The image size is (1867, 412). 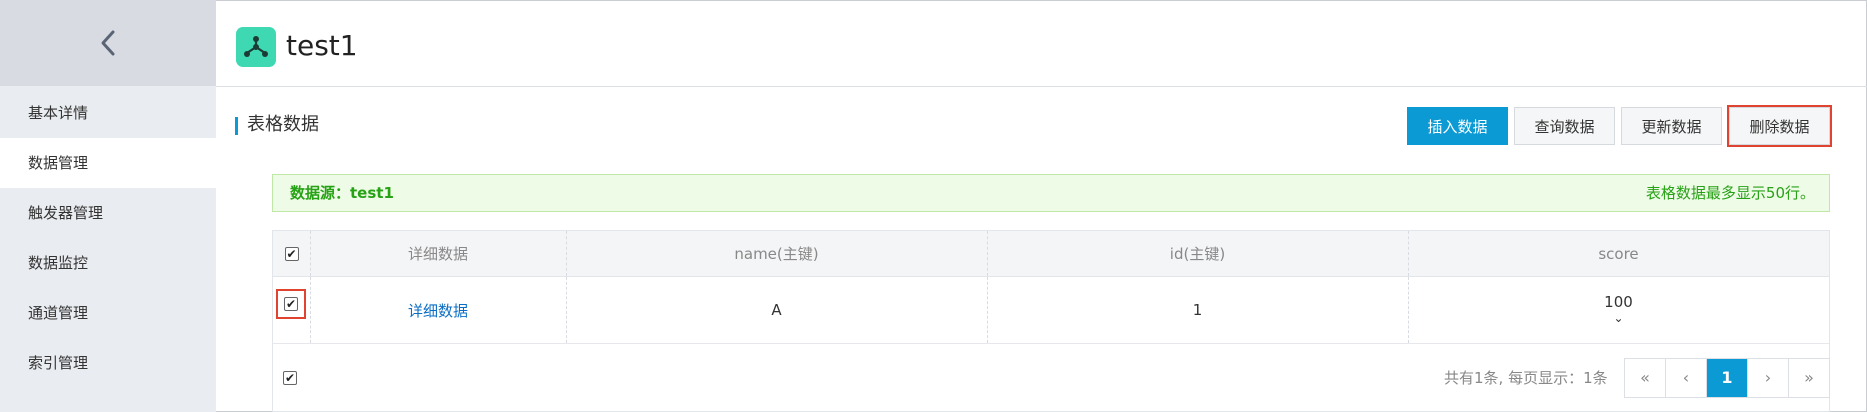 I want to click on detail-data-link: 详细数据, so click(x=438, y=310).